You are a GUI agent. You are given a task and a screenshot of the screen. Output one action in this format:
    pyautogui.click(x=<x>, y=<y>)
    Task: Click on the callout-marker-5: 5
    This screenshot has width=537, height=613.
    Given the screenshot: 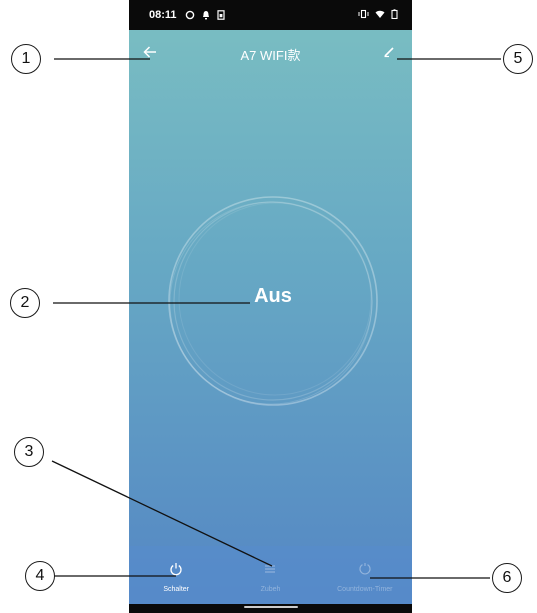 What is the action you would take?
    pyautogui.click(x=518, y=59)
    